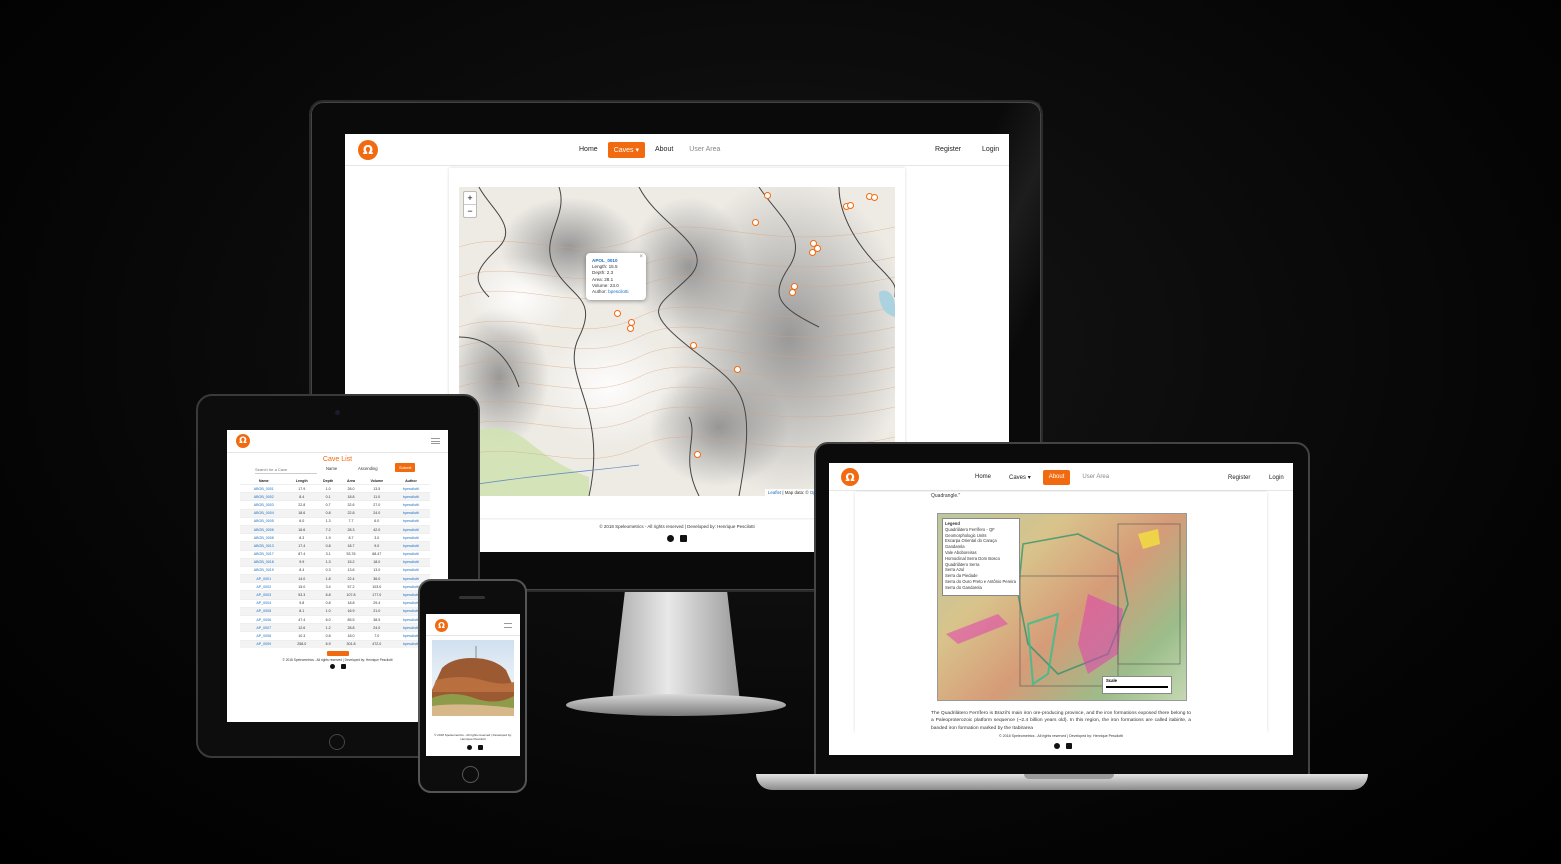 The image size is (1561, 864). I want to click on table-cell: 38.5, so click(376, 619).